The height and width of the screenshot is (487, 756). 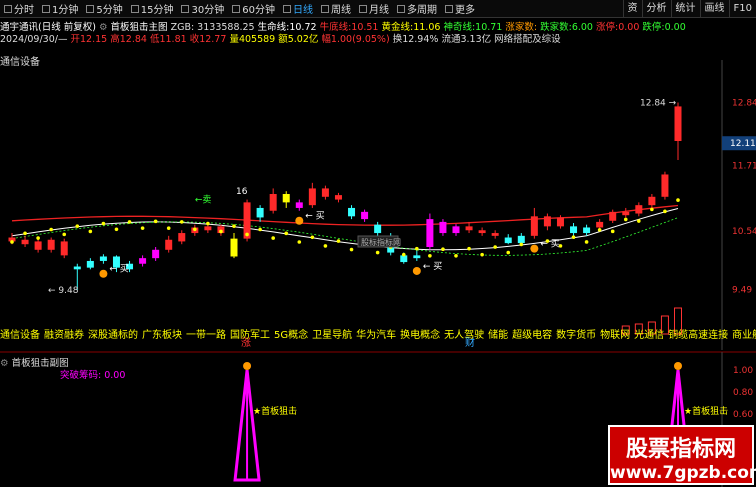 I want to click on watermark-line1: 股票指标网, so click(x=680, y=449).